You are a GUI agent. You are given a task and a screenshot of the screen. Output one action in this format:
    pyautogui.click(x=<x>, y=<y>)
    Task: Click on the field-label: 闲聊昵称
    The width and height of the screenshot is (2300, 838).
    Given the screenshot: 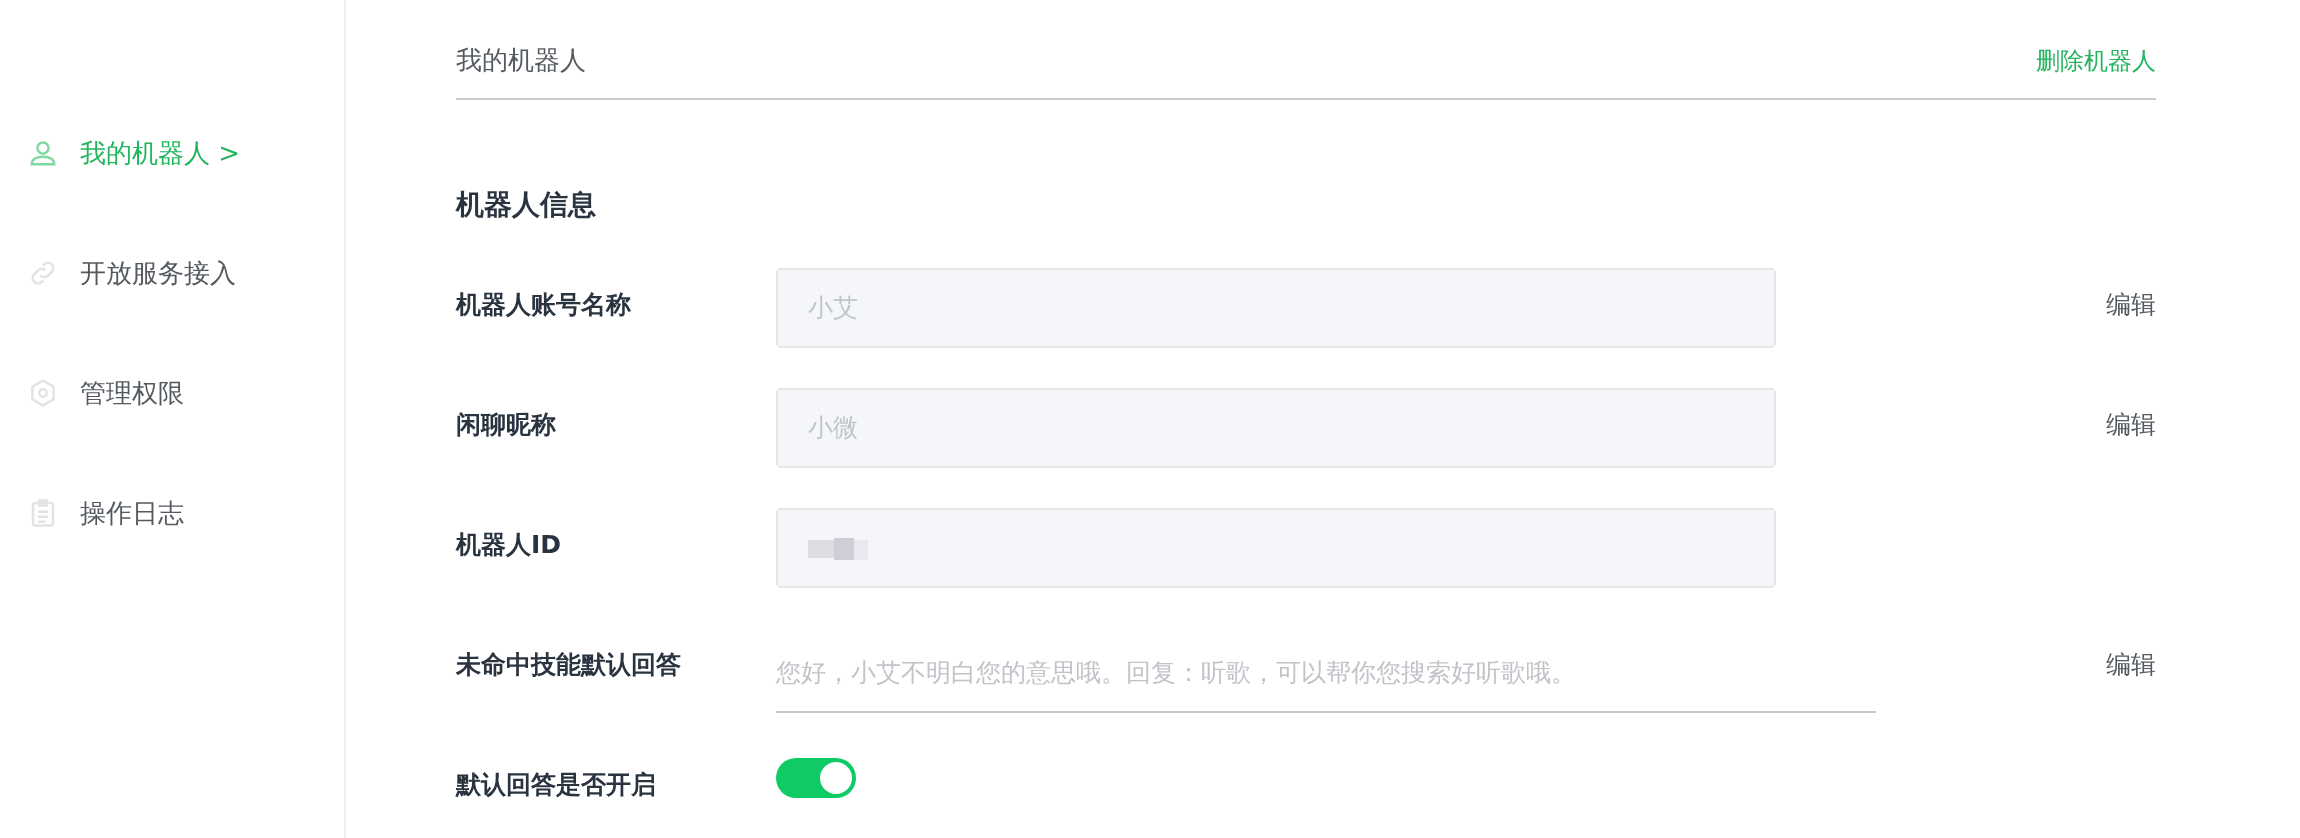 What is the action you would take?
    pyautogui.click(x=506, y=424)
    